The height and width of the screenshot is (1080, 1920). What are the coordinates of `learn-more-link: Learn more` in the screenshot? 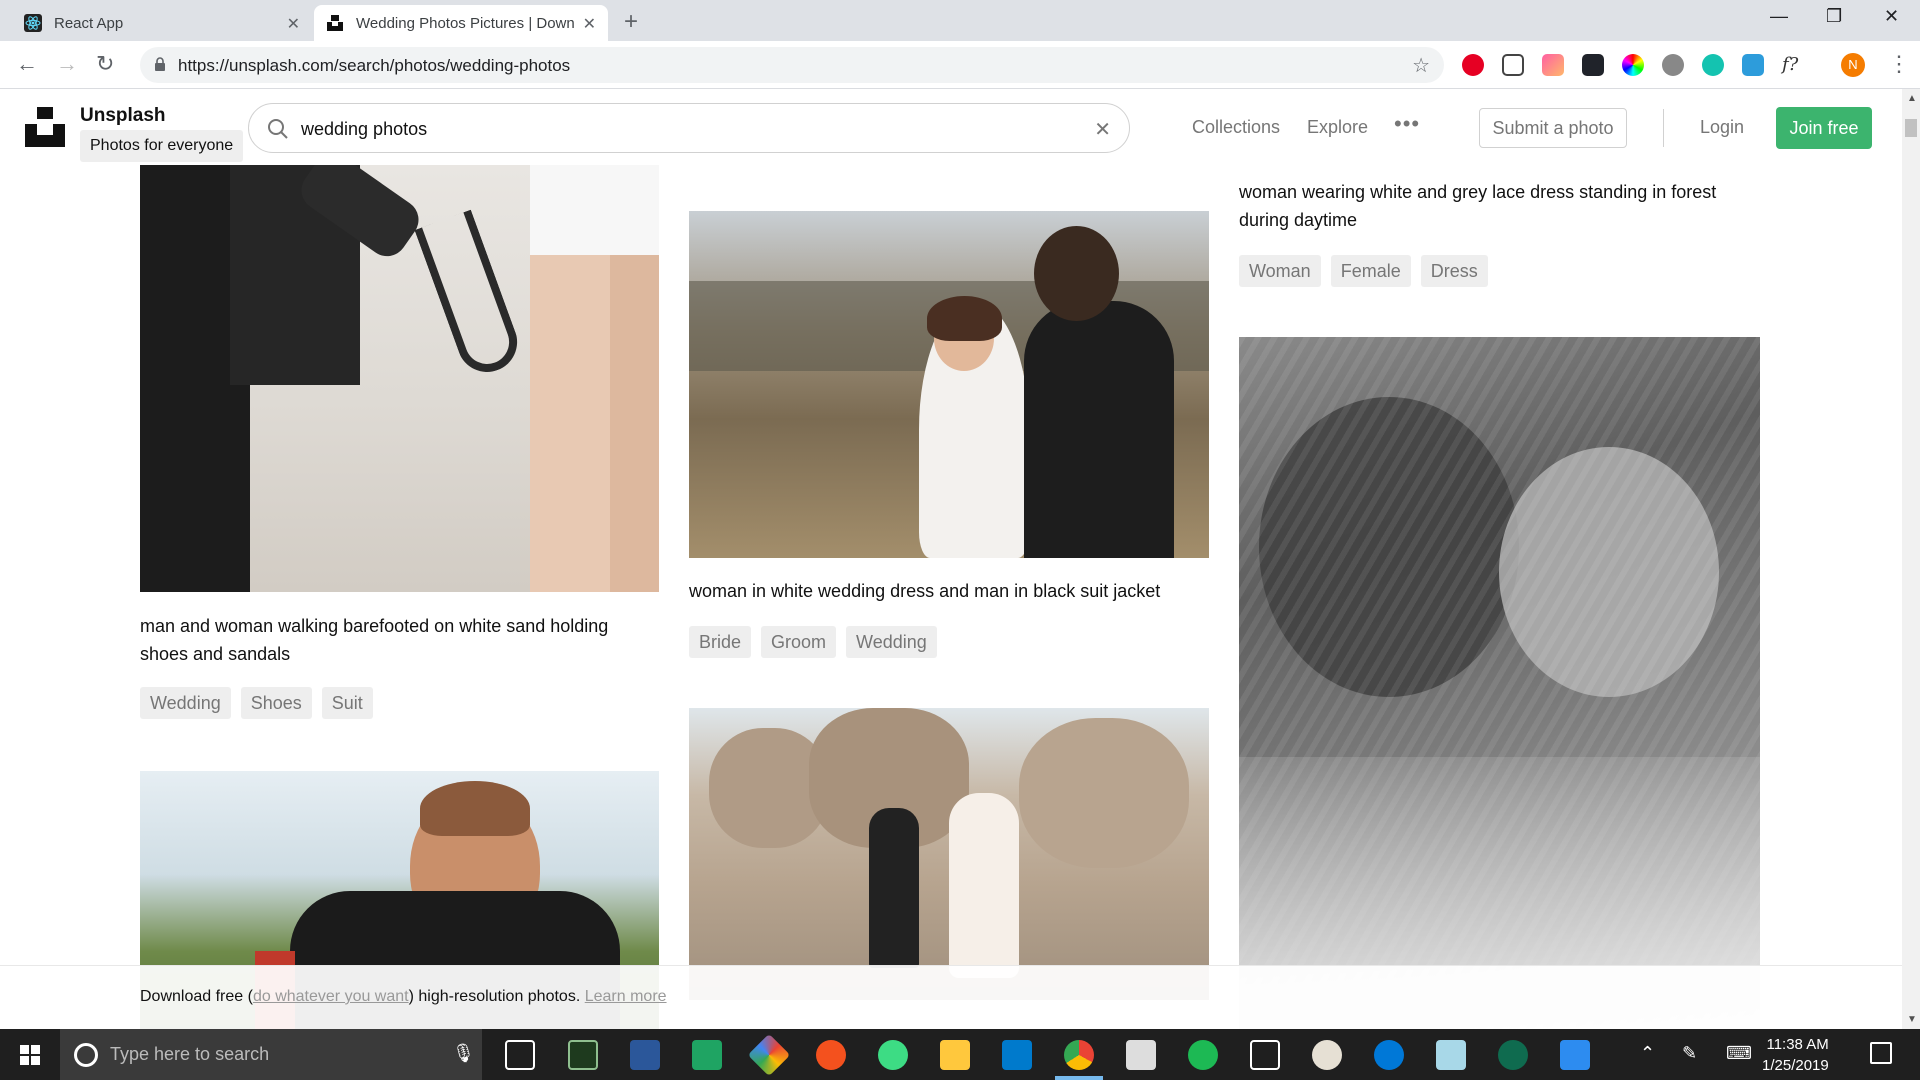 It's located at (626, 996).